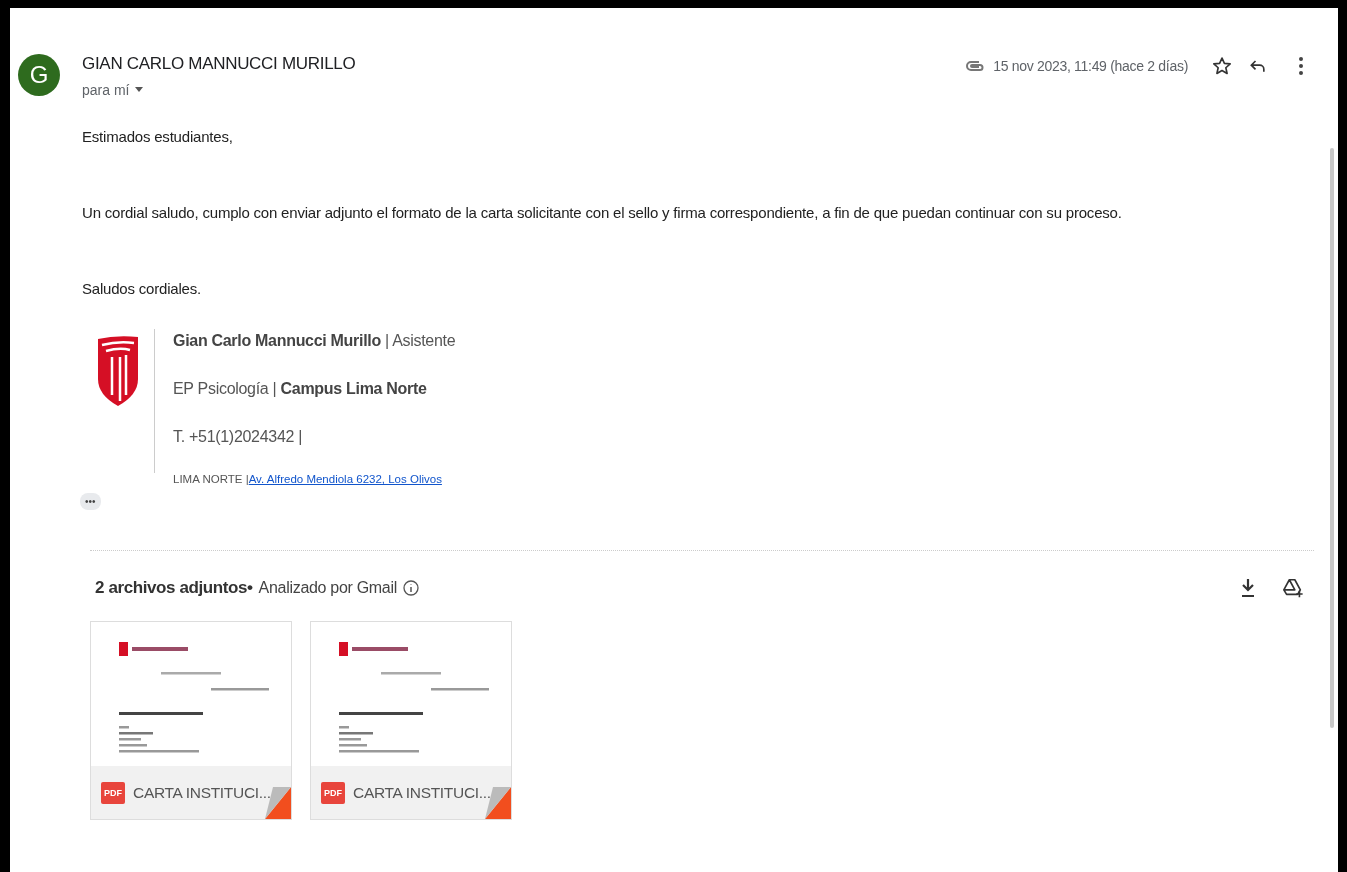  Describe the element at coordinates (314, 341) in the screenshot. I see `signature-line: Gian Carlo Mannucci Murillo | Asistente` at that location.